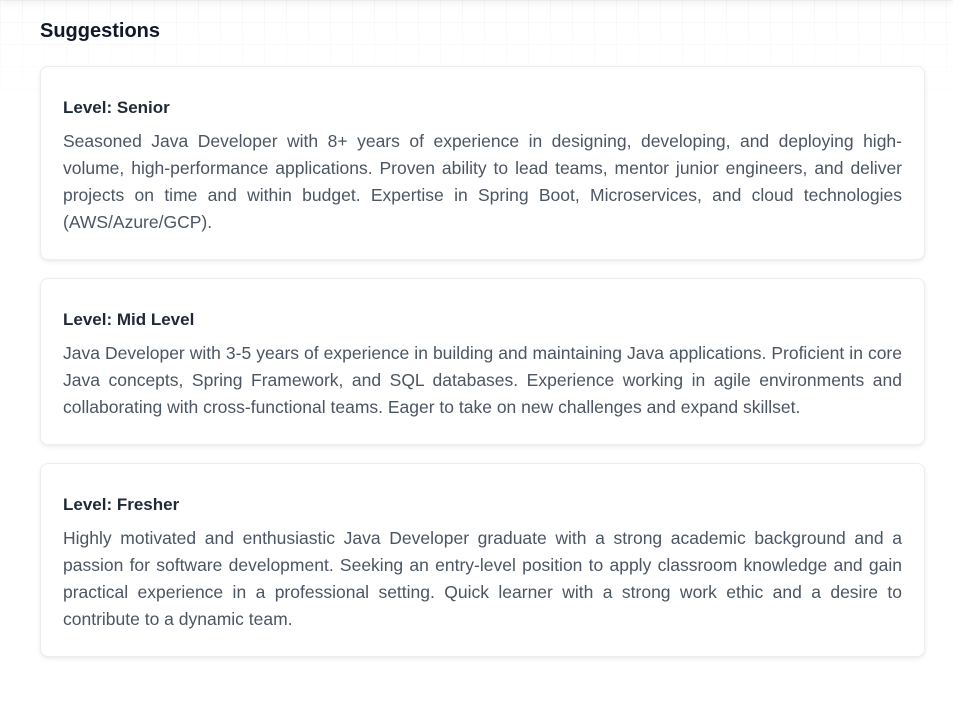  What do you see at coordinates (121, 504) in the screenshot?
I see `suggestion-level: Level: Fresher` at bounding box center [121, 504].